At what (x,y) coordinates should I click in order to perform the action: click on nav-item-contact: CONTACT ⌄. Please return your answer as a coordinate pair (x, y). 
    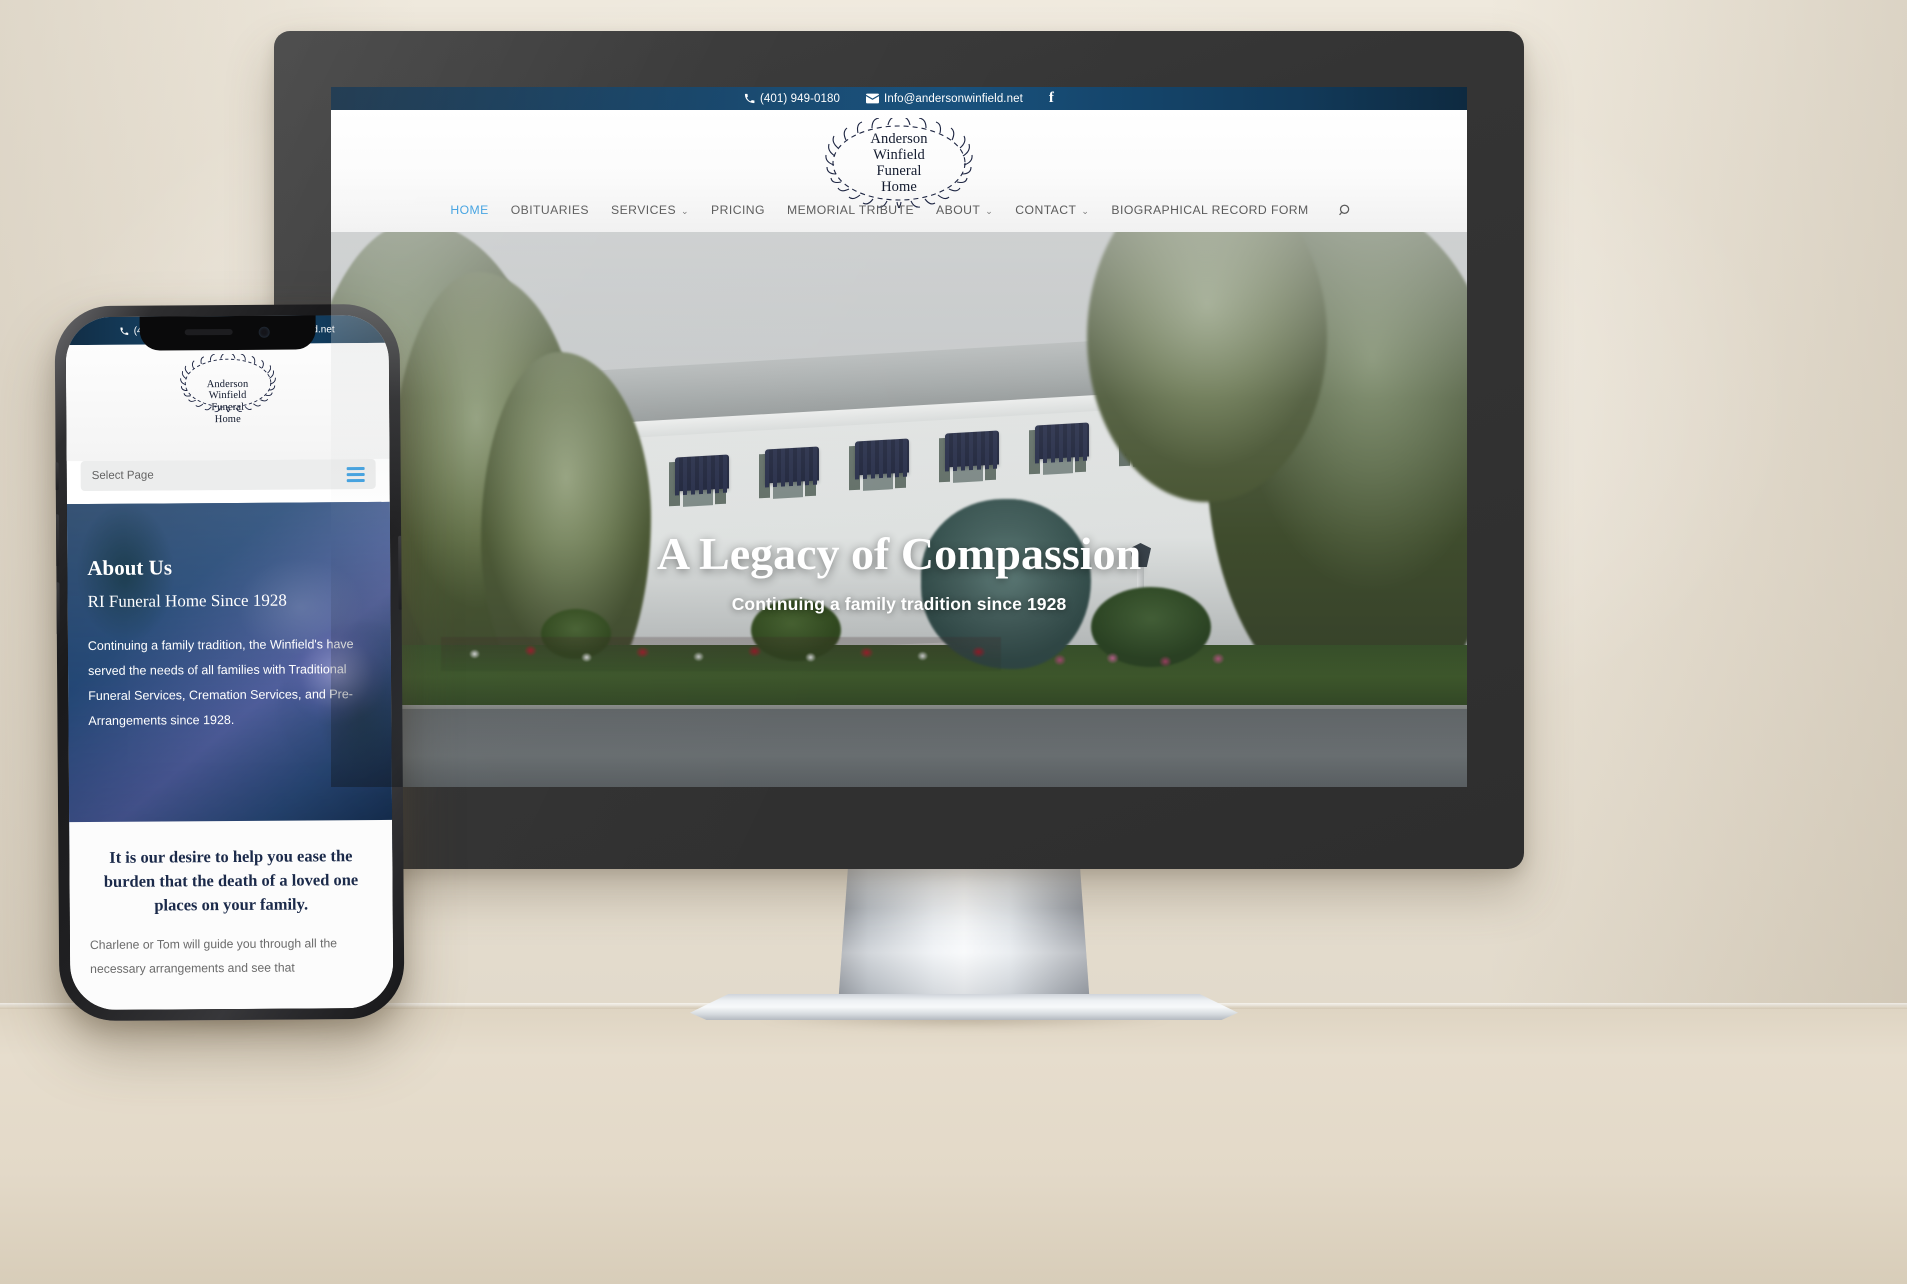
    Looking at the image, I should click on (1052, 210).